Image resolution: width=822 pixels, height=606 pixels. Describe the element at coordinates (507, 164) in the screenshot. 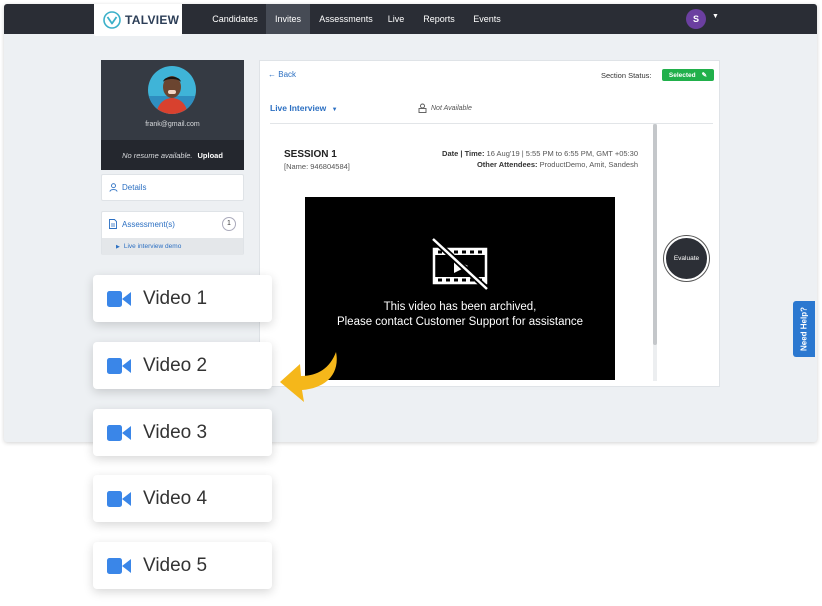

I see `attendees-label: Other Attendees:` at that location.